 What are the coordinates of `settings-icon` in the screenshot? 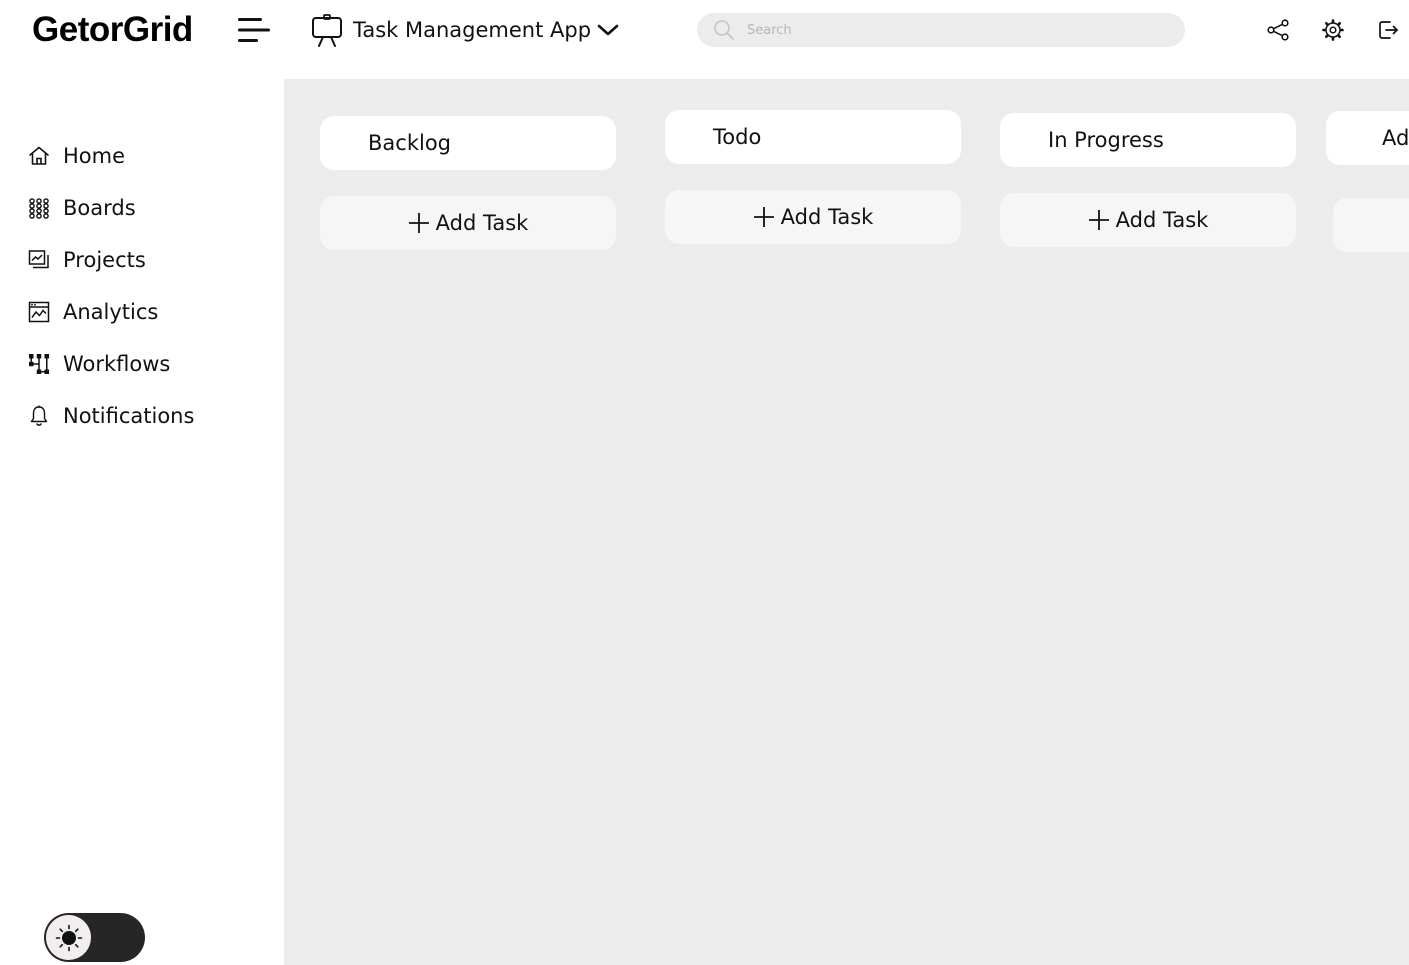 It's located at (1333, 30).